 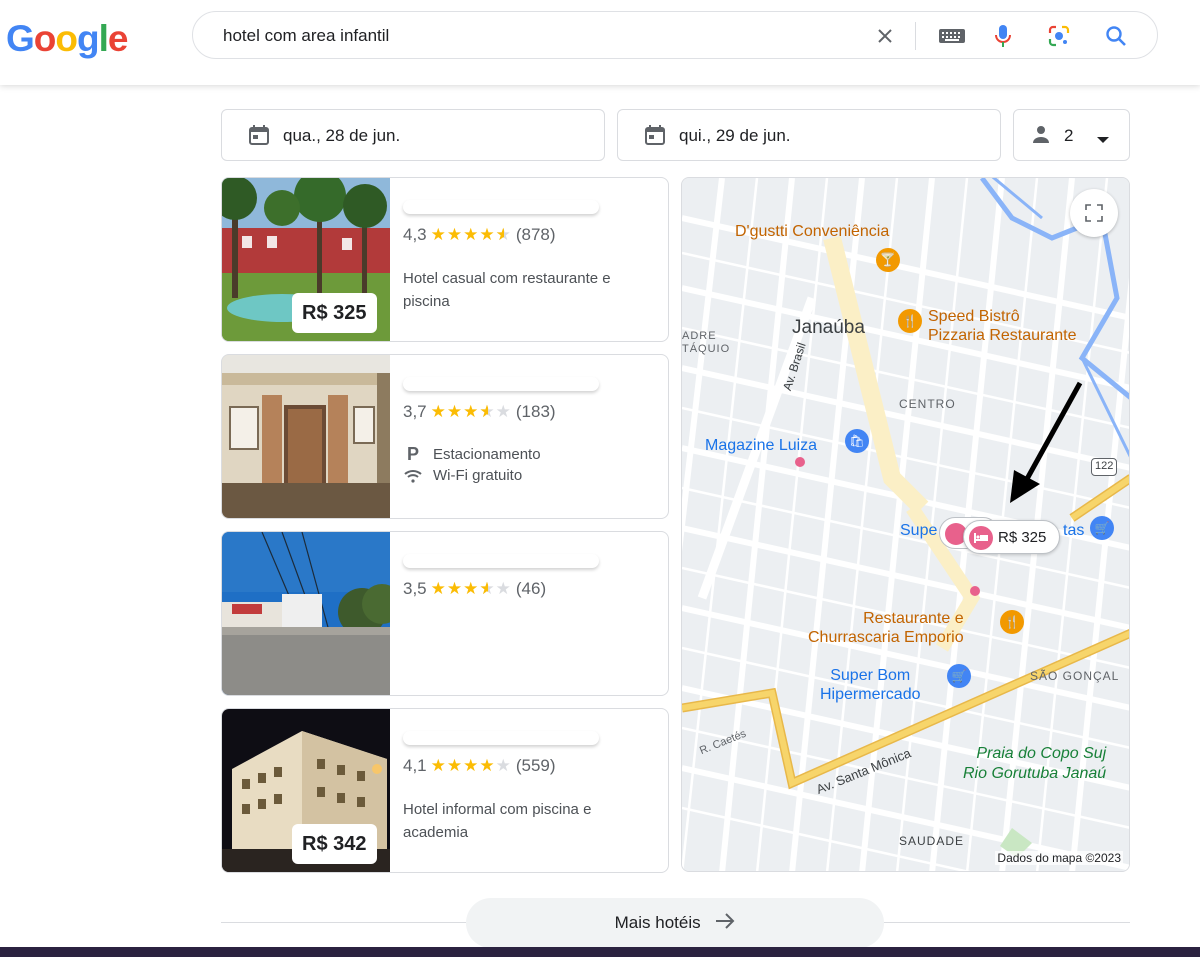 What do you see at coordinates (1003, 36) in the screenshot?
I see `microphone-icon` at bounding box center [1003, 36].